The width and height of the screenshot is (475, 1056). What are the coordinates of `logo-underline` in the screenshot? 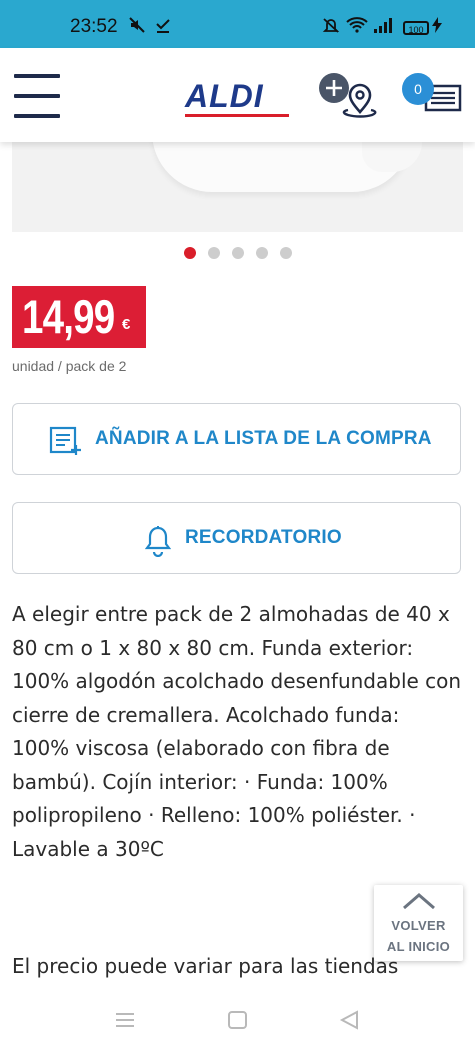 It's located at (237, 115).